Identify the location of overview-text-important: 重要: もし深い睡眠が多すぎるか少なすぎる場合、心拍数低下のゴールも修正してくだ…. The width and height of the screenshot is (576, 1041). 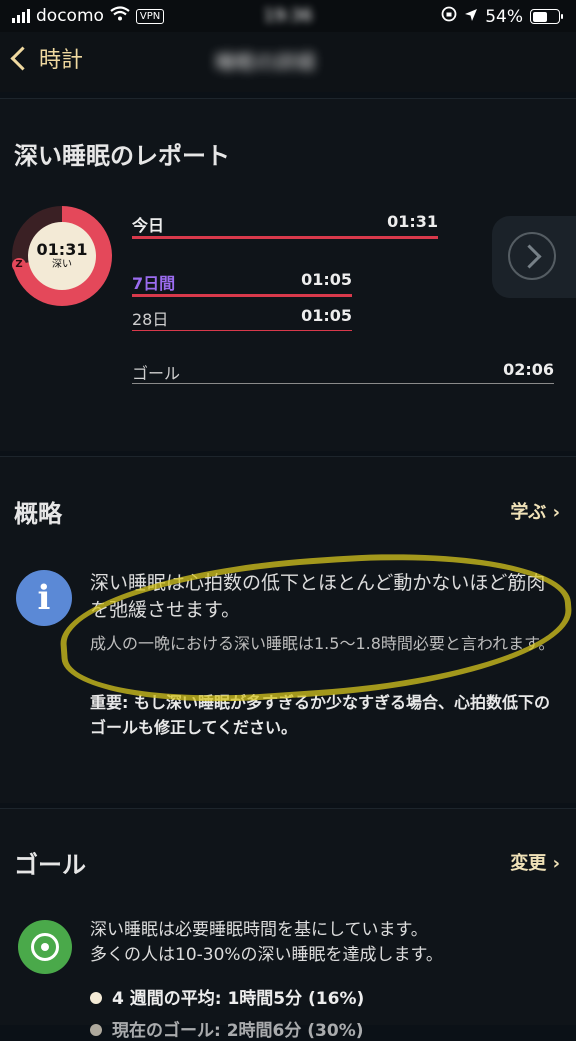
(320, 715).